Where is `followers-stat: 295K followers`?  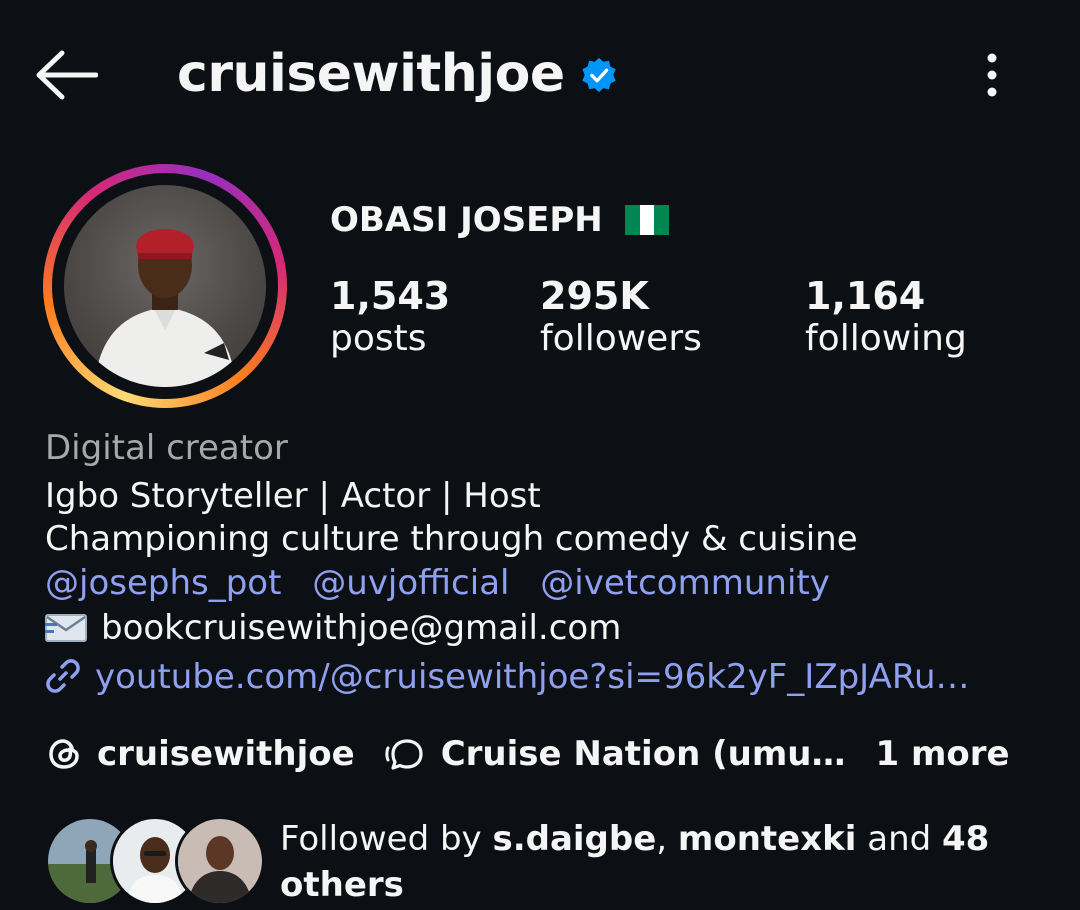 followers-stat: 295K followers is located at coordinates (621, 316).